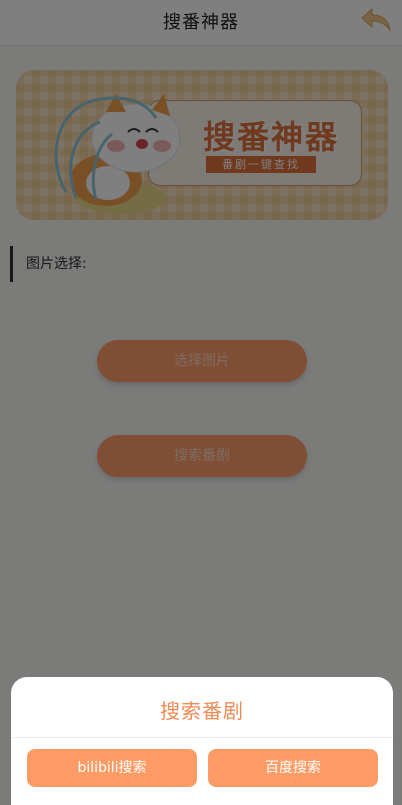  Describe the element at coordinates (202, 737) in the screenshot. I see `sheet-divider` at that location.